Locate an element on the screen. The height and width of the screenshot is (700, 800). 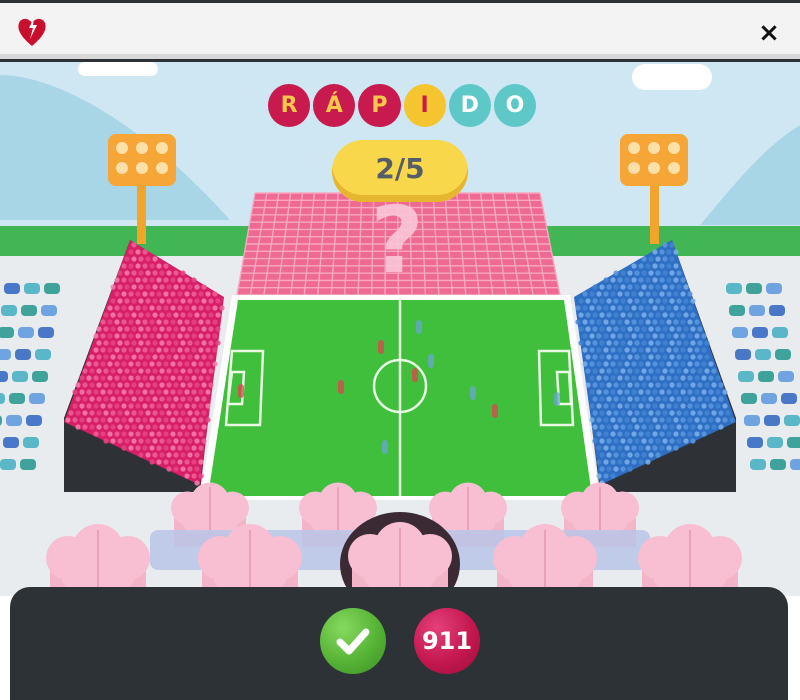
title-letter: I is located at coordinates (424, 105).